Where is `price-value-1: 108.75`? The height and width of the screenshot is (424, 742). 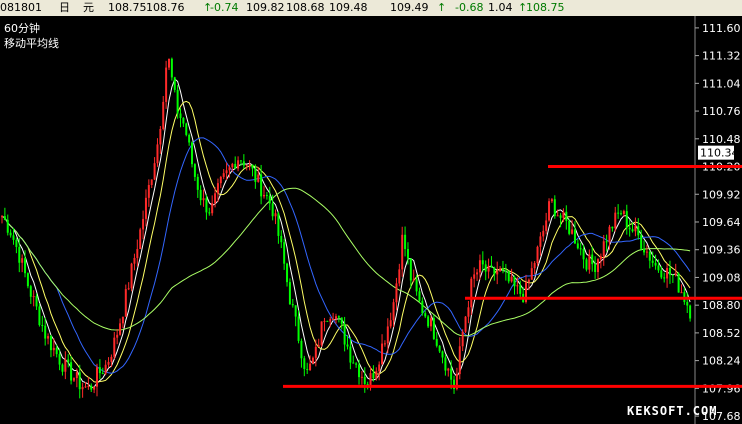 price-value-1: 108.75 is located at coordinates (127, 7).